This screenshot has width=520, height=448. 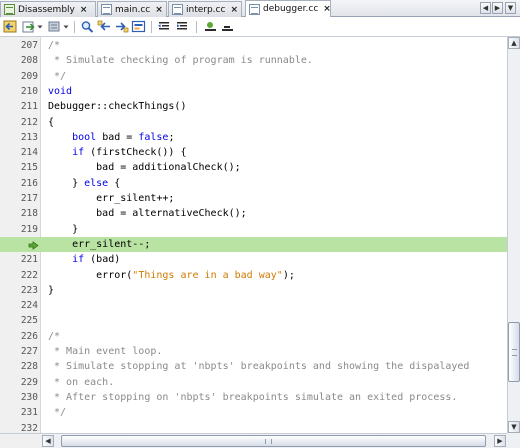 What do you see at coordinates (497, 8) in the screenshot?
I see `scroll-tabs-right-button: ▶` at bounding box center [497, 8].